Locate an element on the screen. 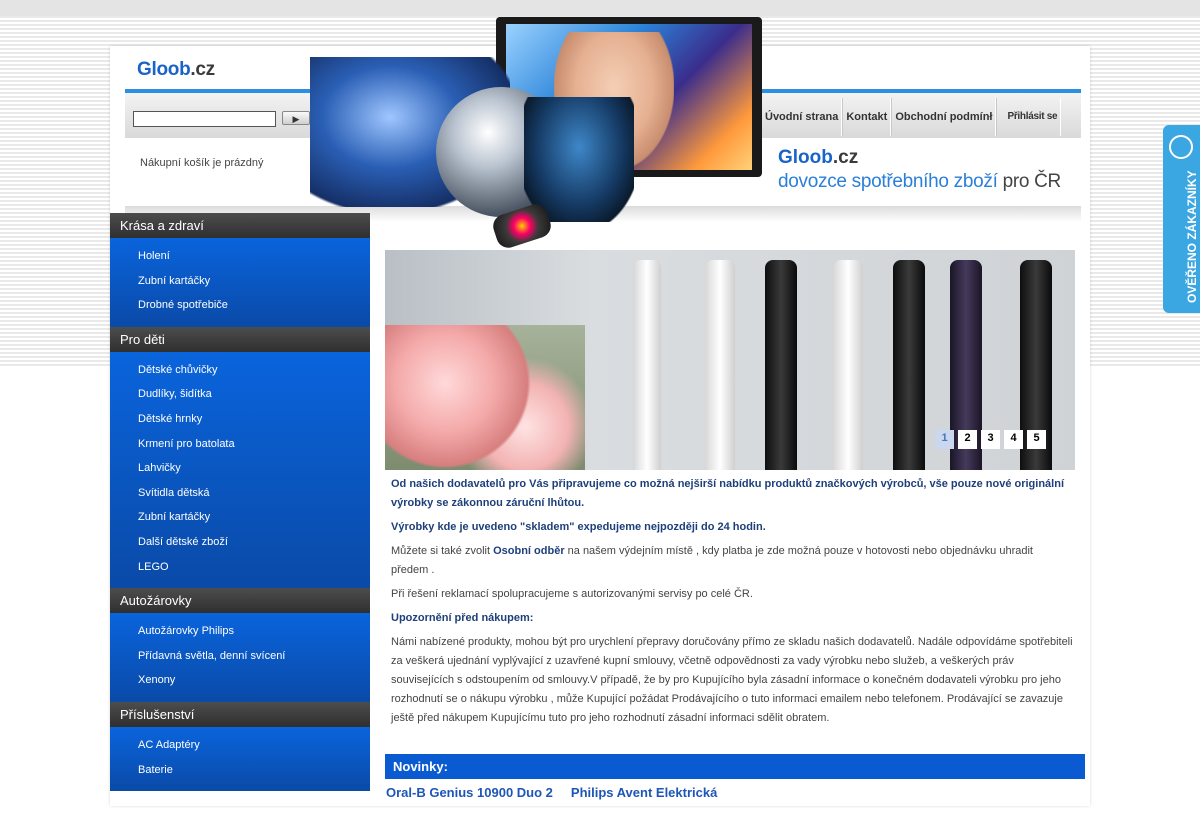  slider-pager: 1 2 3 4 5 is located at coordinates (990, 439).